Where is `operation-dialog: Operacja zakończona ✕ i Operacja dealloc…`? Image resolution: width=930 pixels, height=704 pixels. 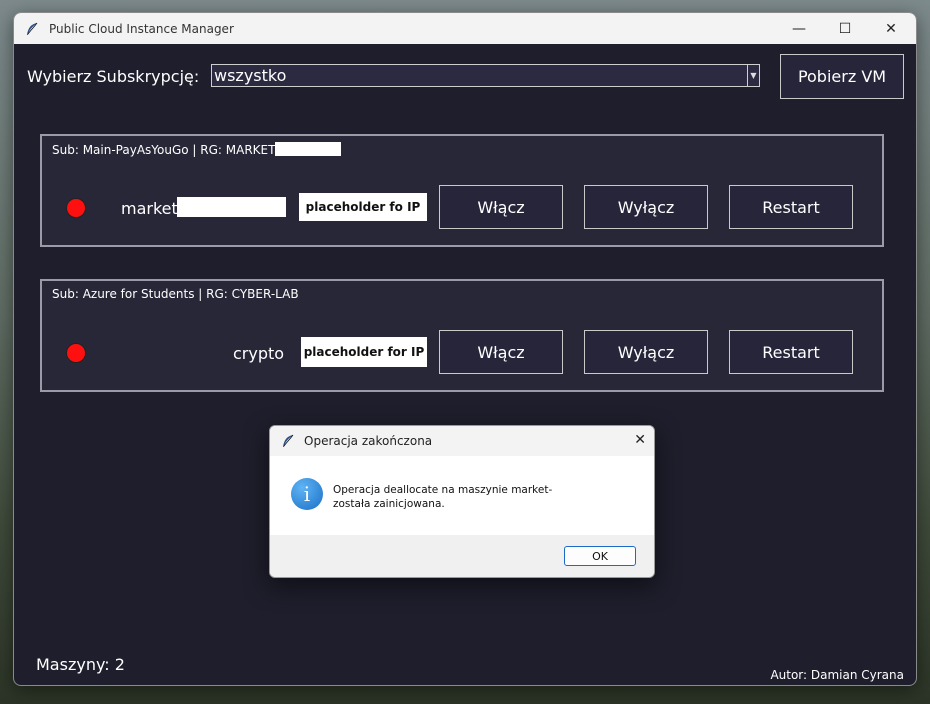
operation-dialog: Operacja zakończona ✕ i Operacja dealloc… is located at coordinates (462, 501).